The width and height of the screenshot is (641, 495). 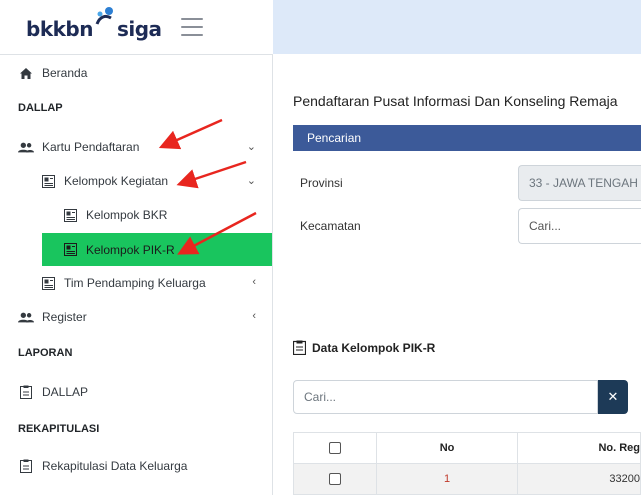 I want to click on sidebar-item-label: DALLAP, so click(x=65, y=392).